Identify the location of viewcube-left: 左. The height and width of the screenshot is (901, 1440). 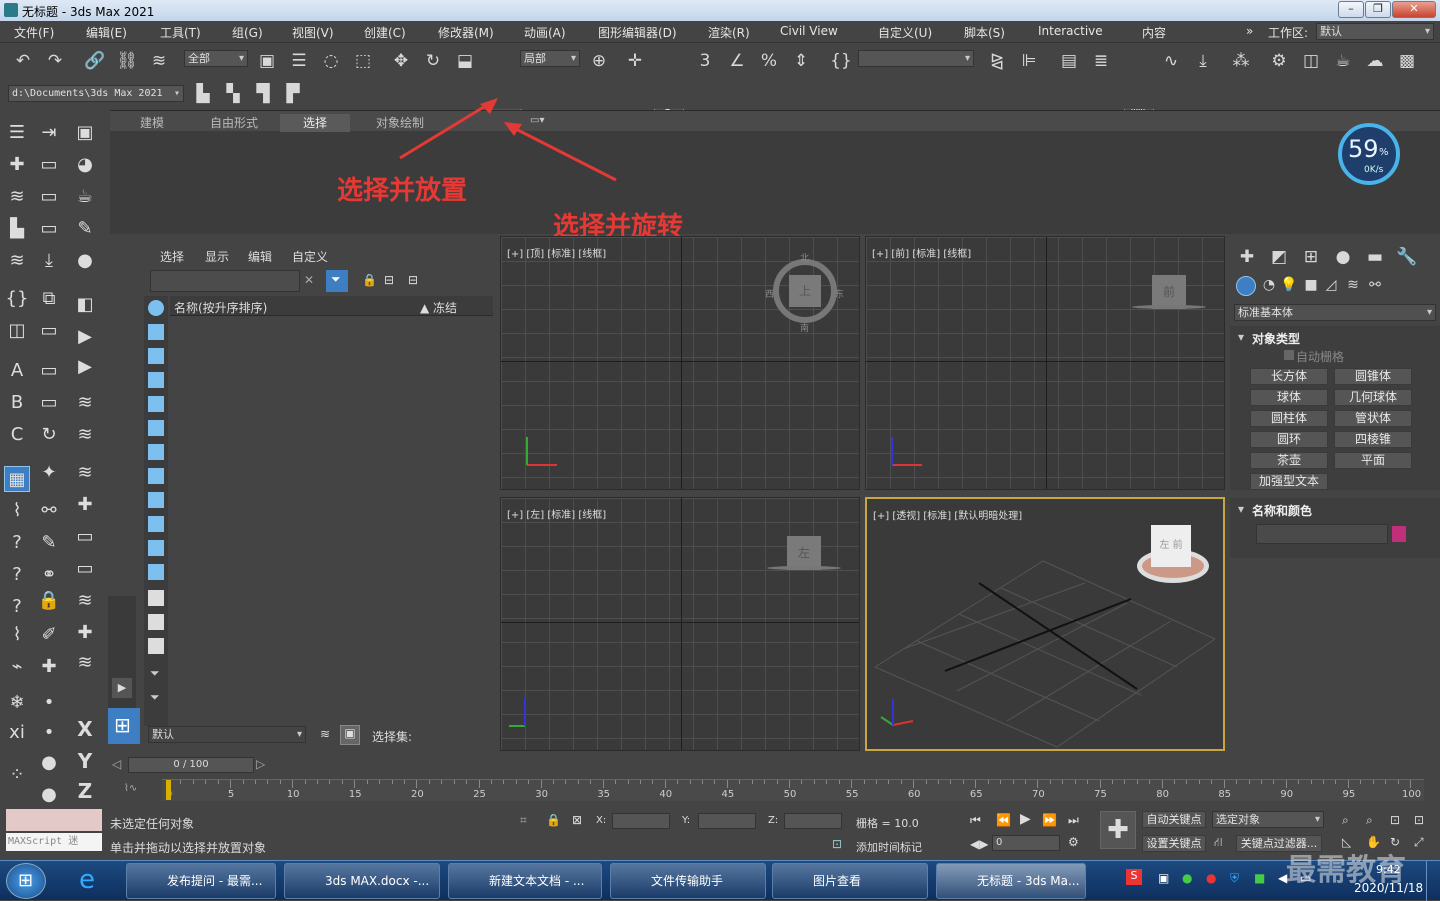
(804, 553).